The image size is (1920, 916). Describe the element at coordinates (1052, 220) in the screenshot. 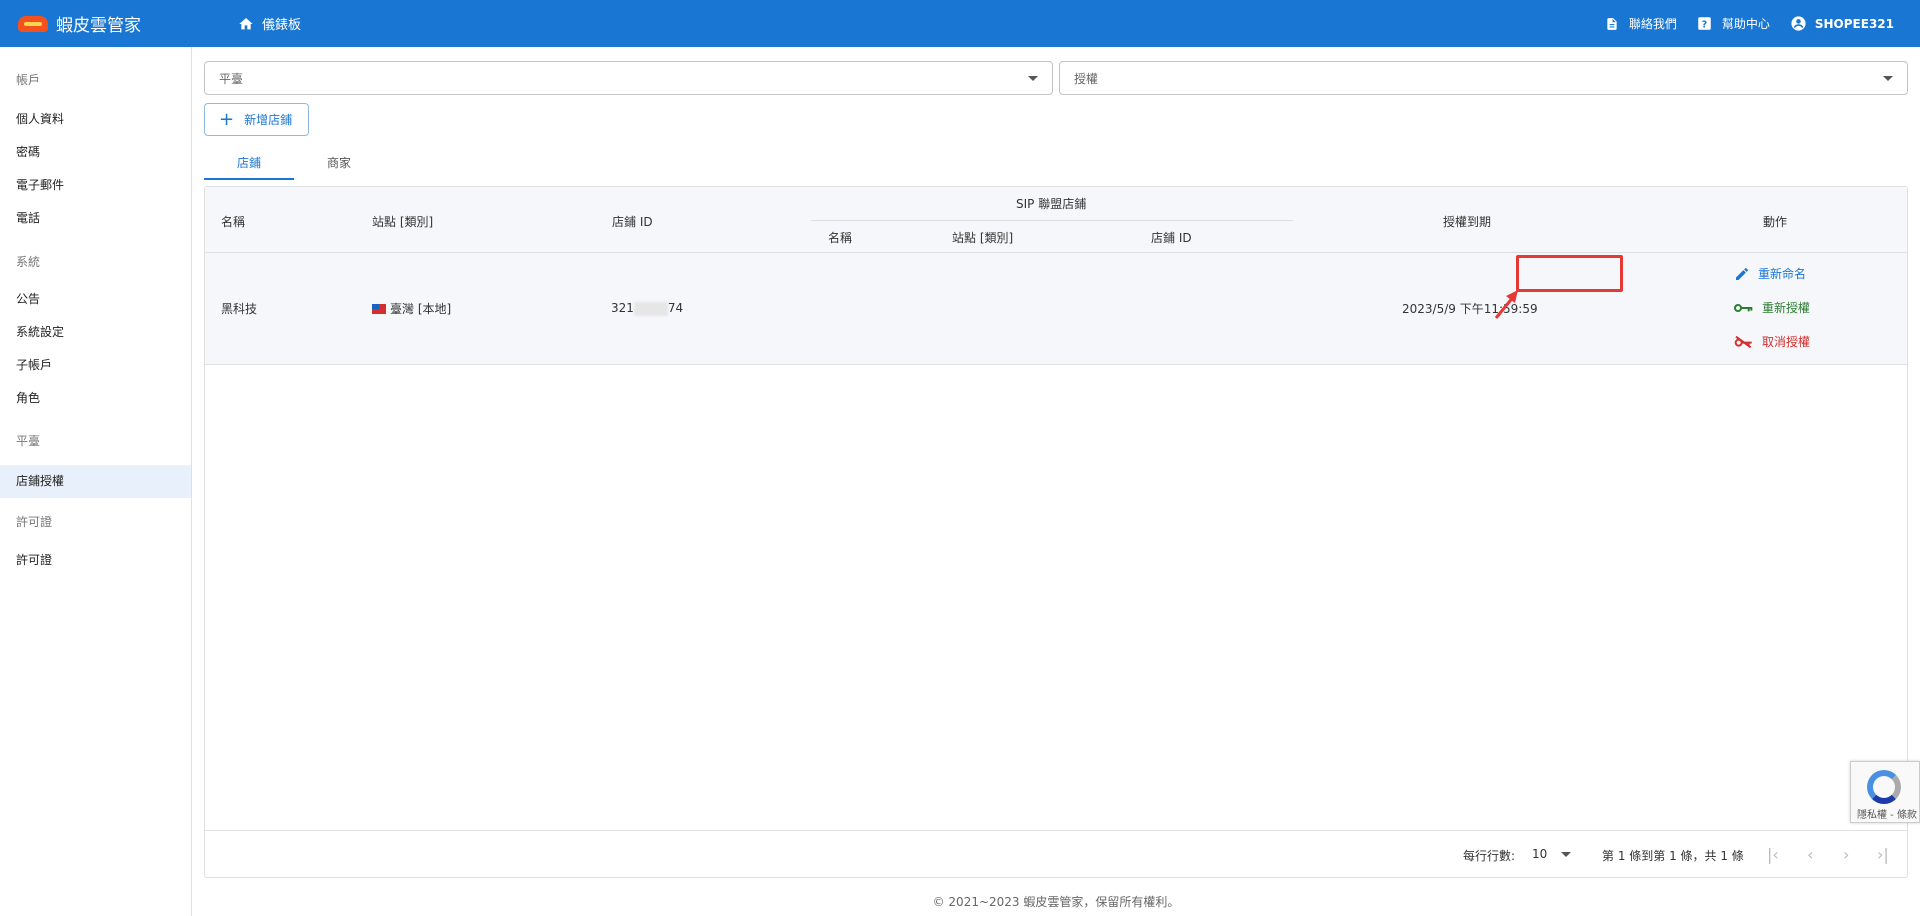

I see `sip-divider` at that location.